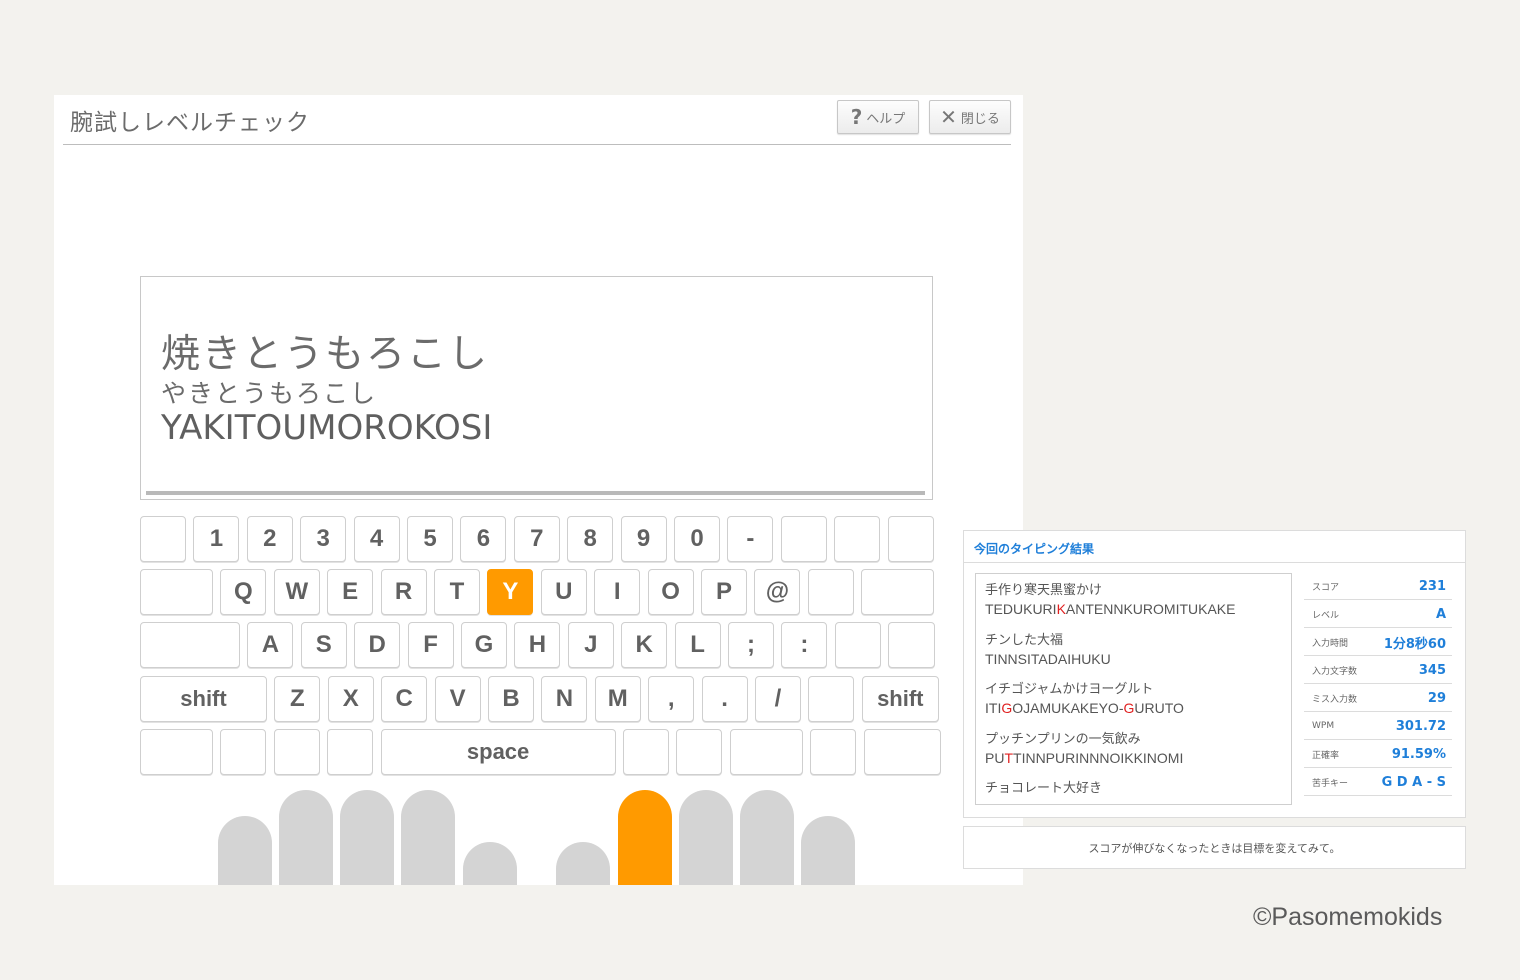  Describe the element at coordinates (1378, 614) in the screenshot. I see `stat-row: レベル A` at that location.